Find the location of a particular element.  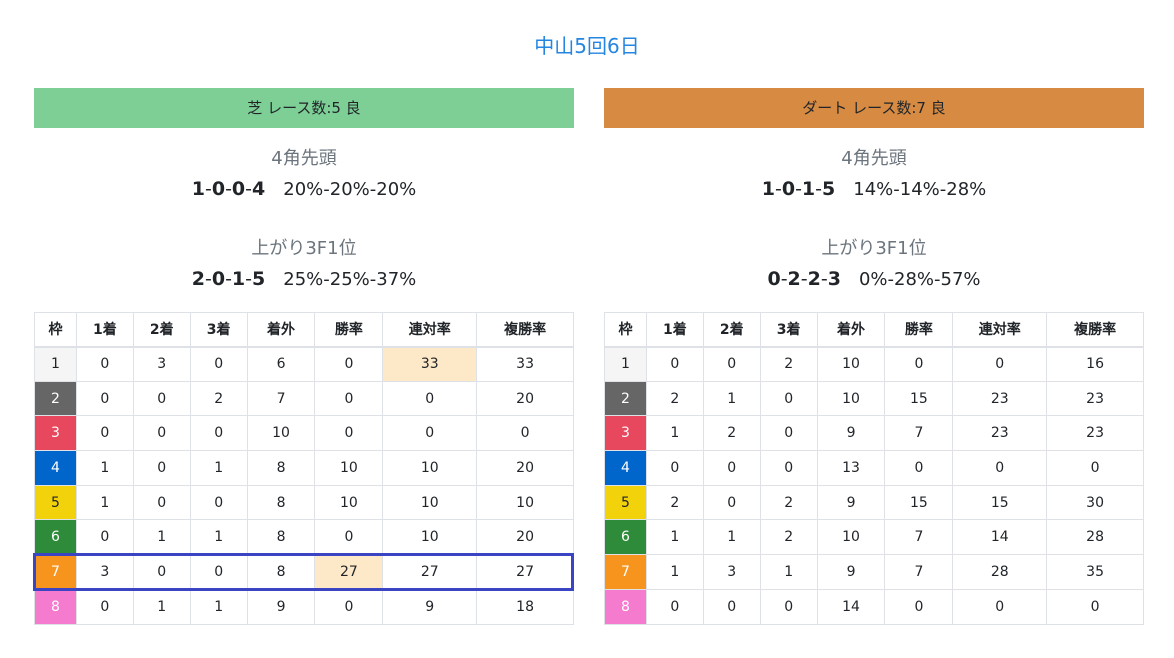

table-row: 3 0 0 0 10 0 0 0 is located at coordinates (304, 433).